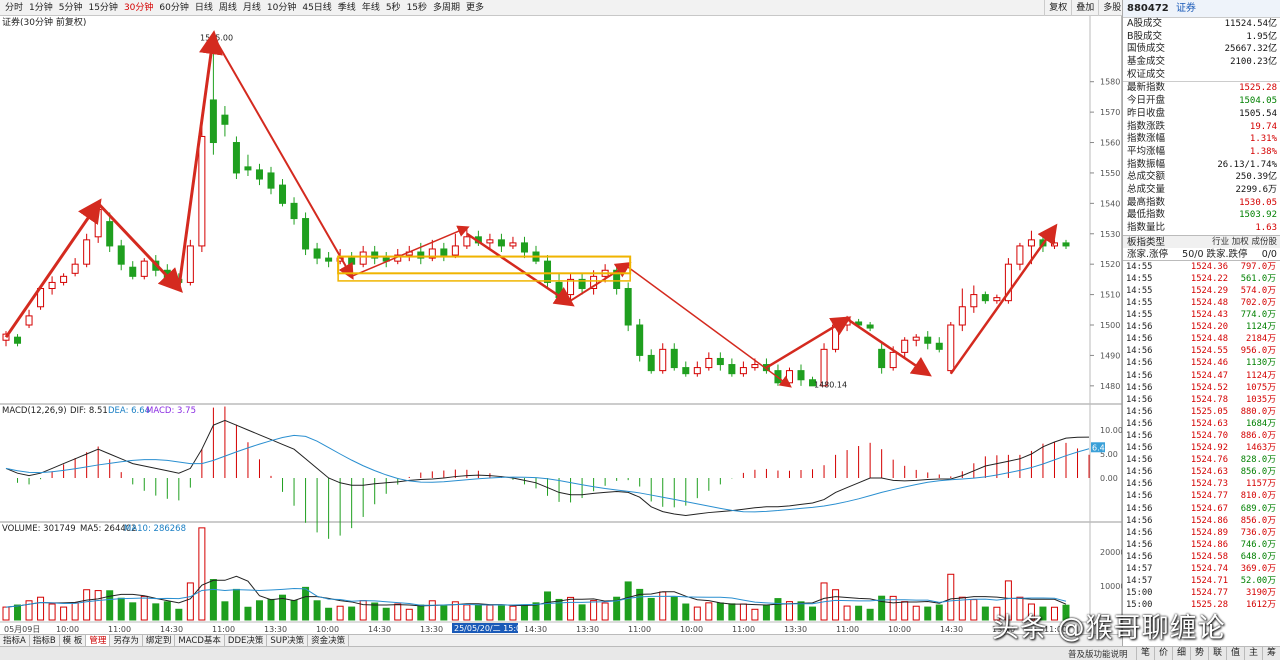 Image resolution: width=1280 pixels, height=660 pixels. I want to click on tick-volume: 1463万, so click(1261, 448).